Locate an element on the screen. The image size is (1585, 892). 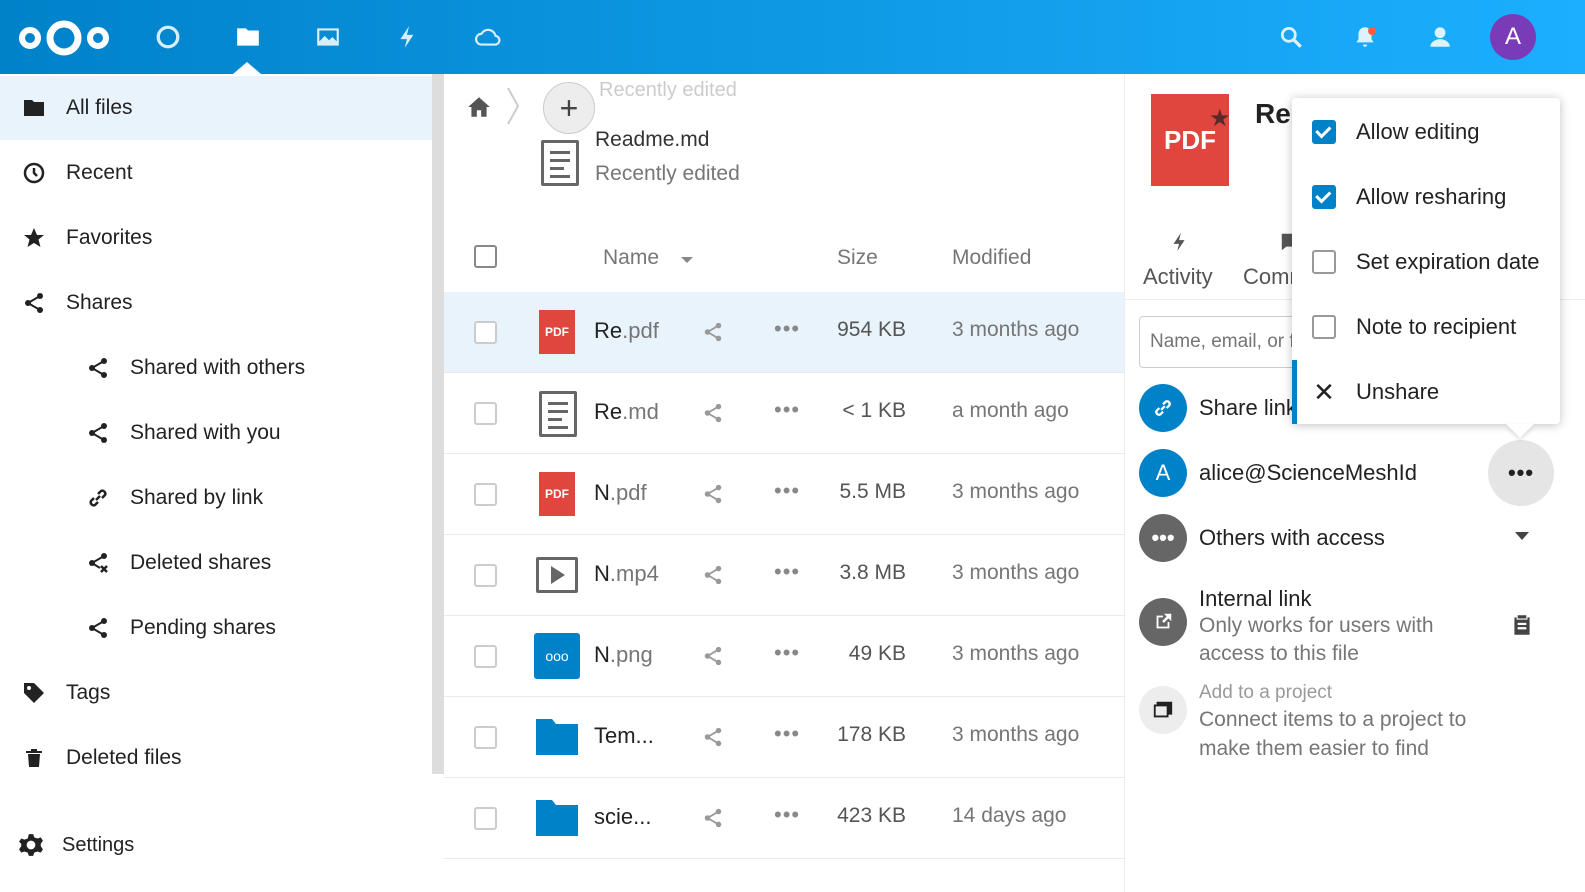
allow-editing-option: Allow editing is located at coordinates (1426, 132).